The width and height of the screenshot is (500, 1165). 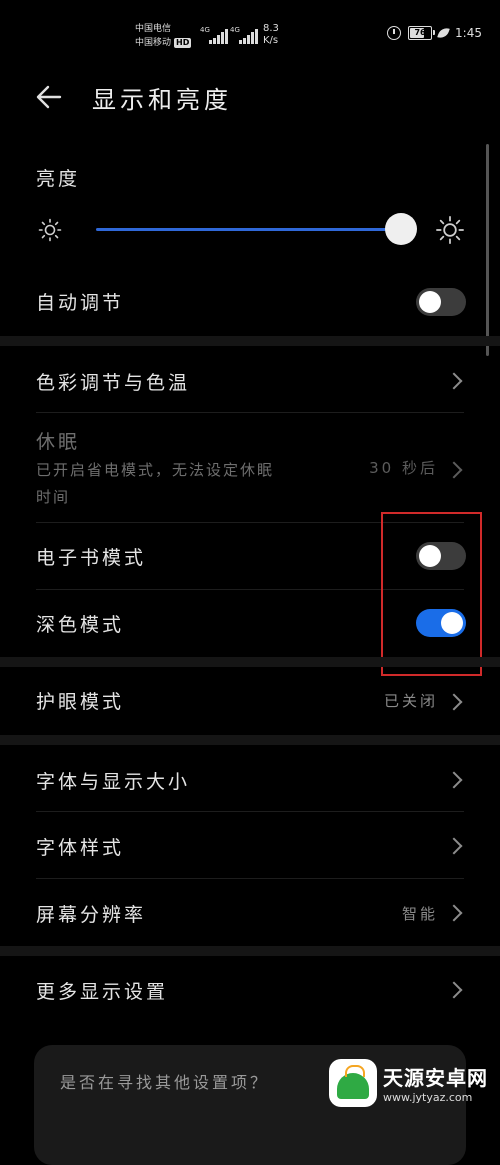 What do you see at coordinates (53, 497) in the screenshot?
I see `sleep-subtext-2: 时间` at bounding box center [53, 497].